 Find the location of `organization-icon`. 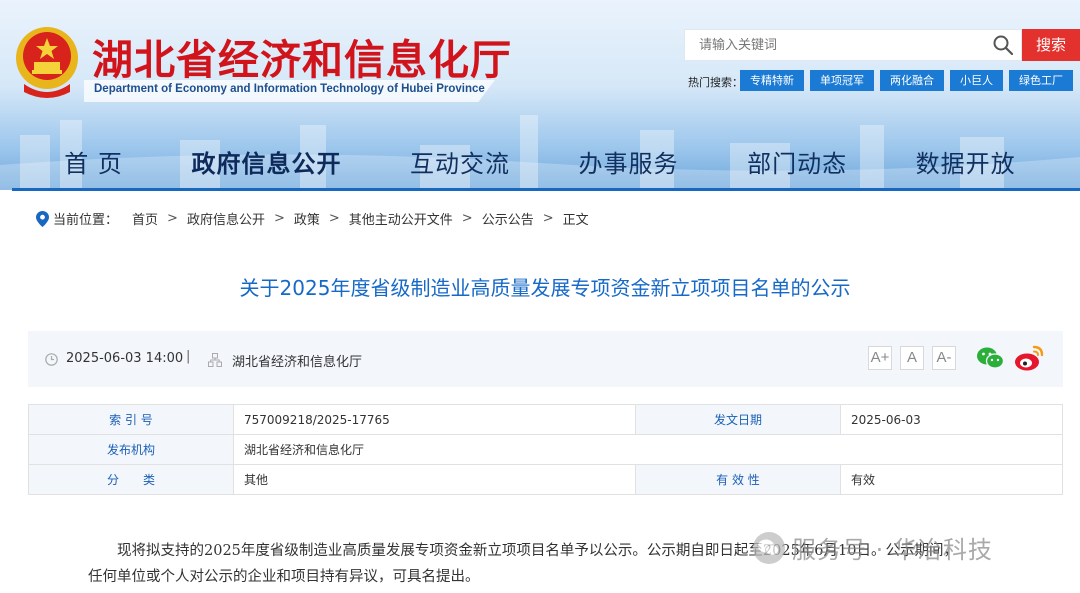

organization-icon is located at coordinates (215, 360).